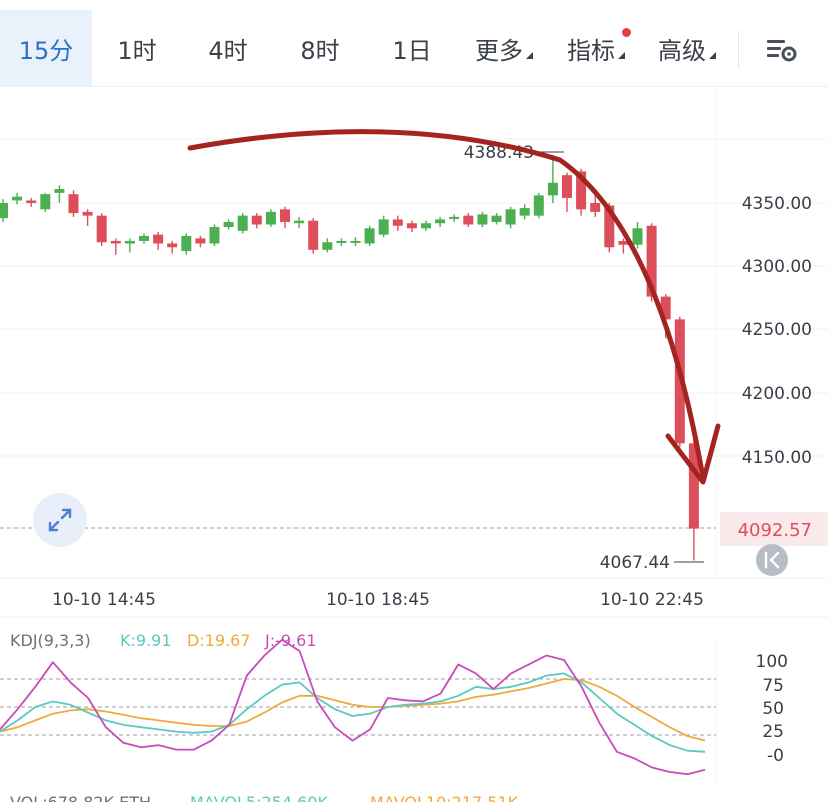 The width and height of the screenshot is (828, 802). I want to click on kdj-y-tick: 100, so click(772, 662).